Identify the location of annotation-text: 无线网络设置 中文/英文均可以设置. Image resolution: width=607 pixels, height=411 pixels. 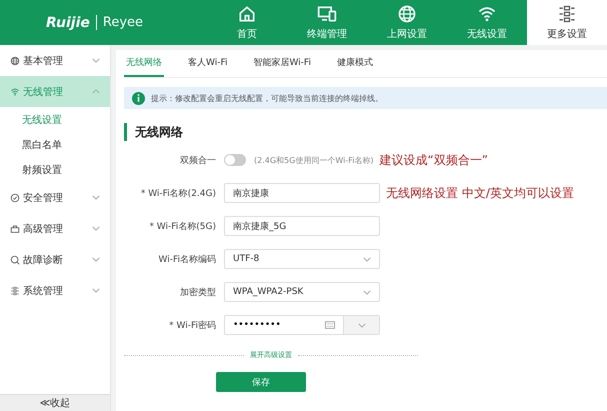
(480, 193).